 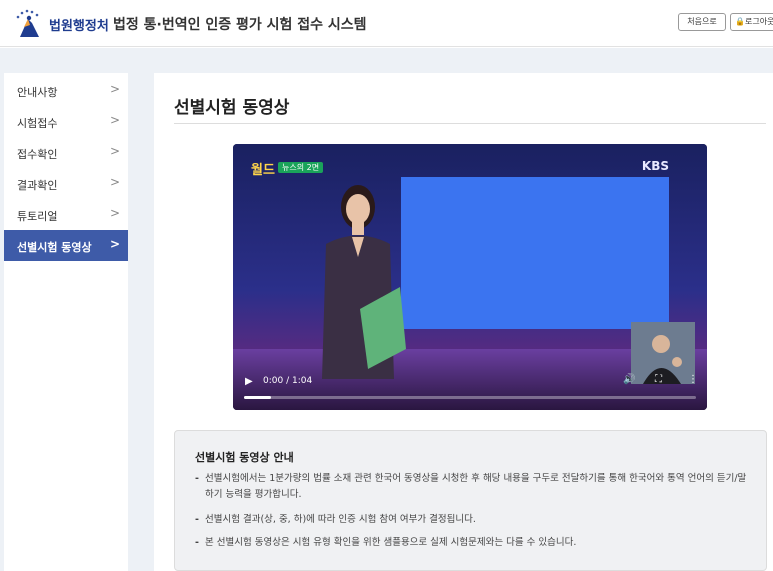 I want to click on sidebar-item-label: 시험접수, so click(x=37, y=123).